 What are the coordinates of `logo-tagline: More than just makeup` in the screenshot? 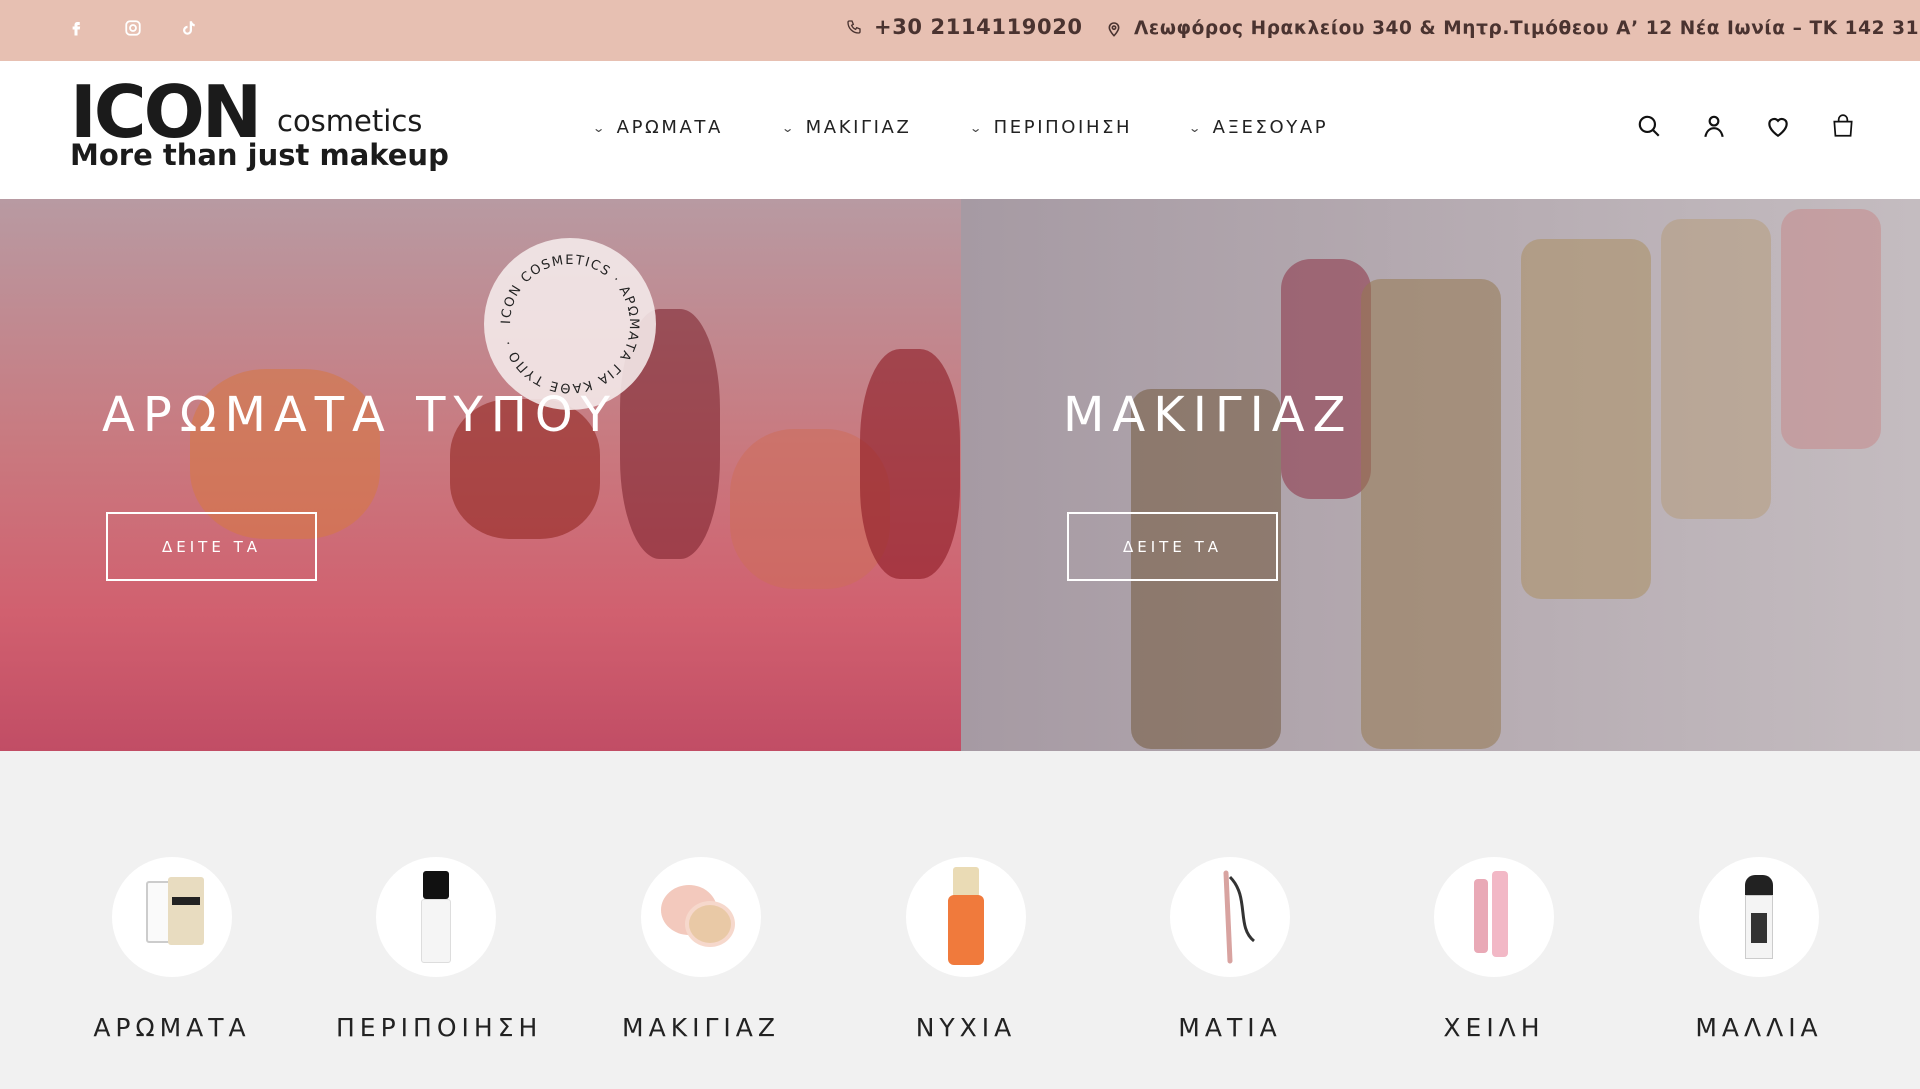 It's located at (259, 155).